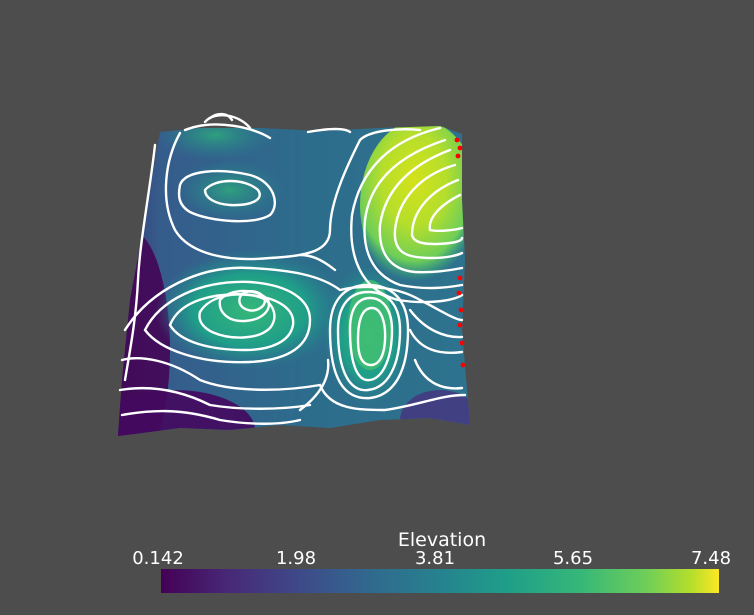 Image resolution: width=754 pixels, height=615 pixels. Describe the element at coordinates (442, 540) in the screenshot. I see `colorbar-title: Elevation` at that location.